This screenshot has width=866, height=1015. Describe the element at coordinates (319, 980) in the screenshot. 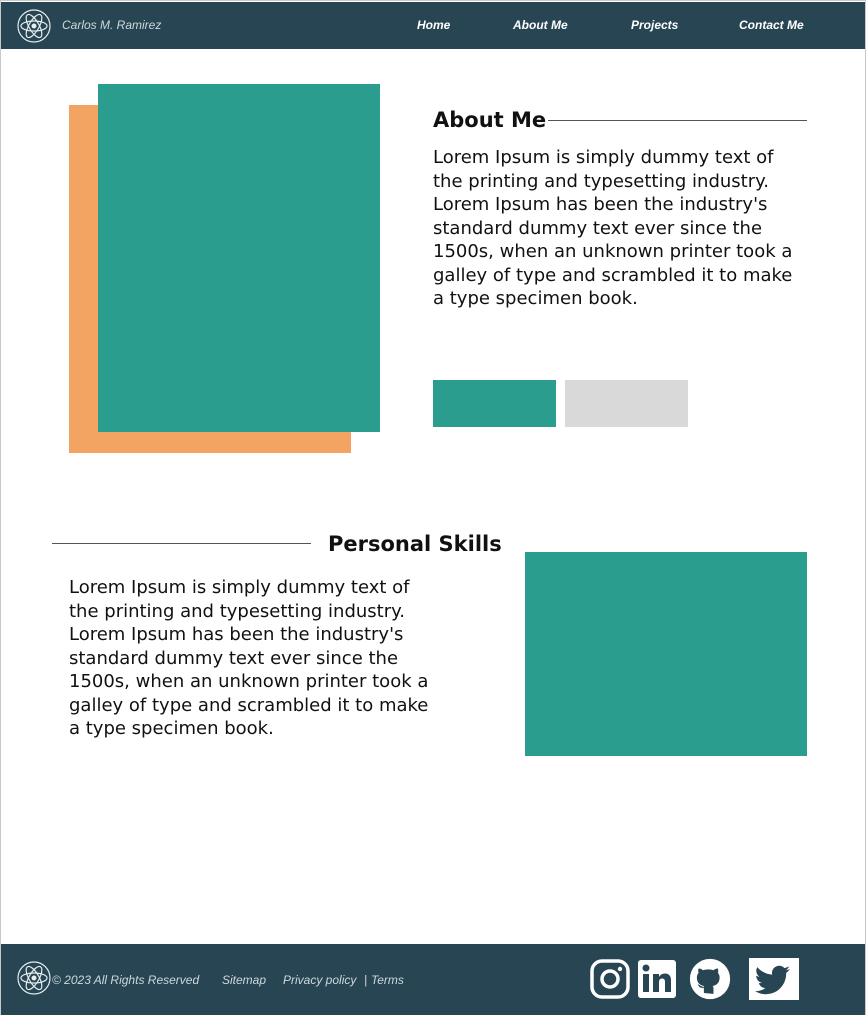

I see `privacy-policy-link: Privacy policy` at that location.